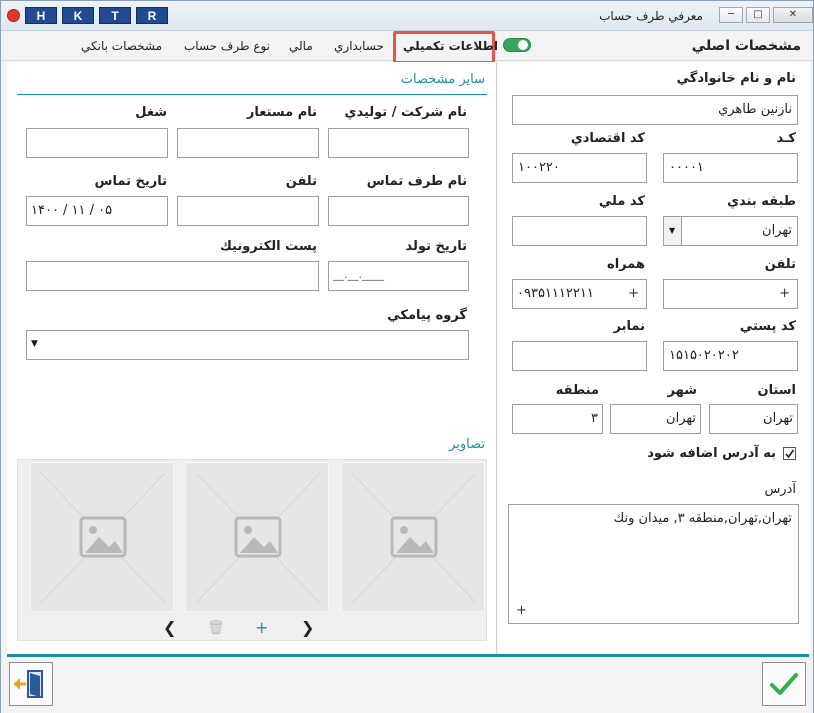 This screenshot has height=713, width=814. Describe the element at coordinates (746, 46) in the screenshot. I see `tab-main-info: مشخصات اصلي` at that location.